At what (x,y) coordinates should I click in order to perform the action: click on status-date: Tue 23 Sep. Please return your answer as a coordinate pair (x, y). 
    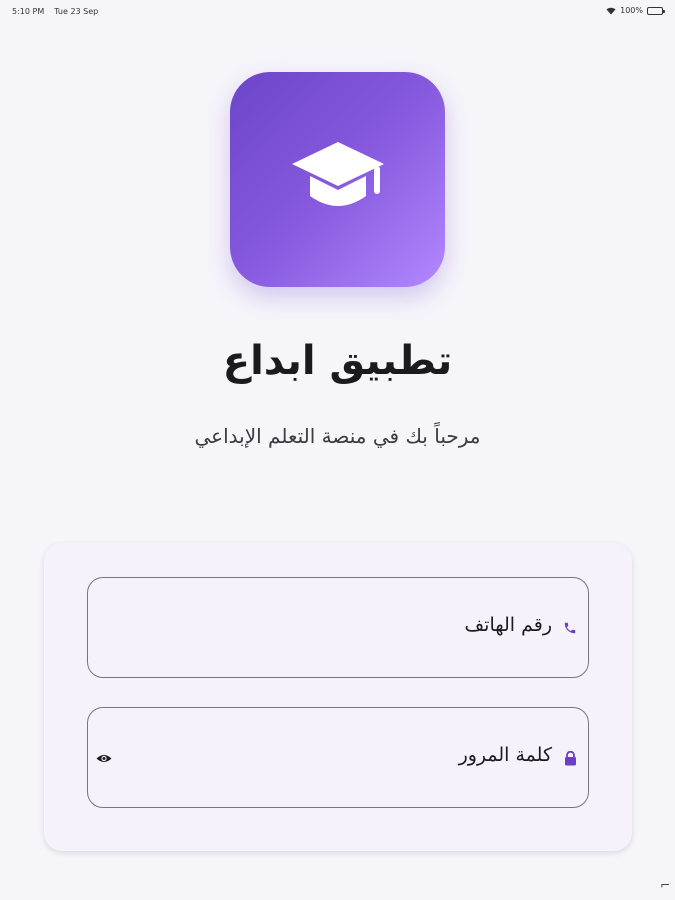
    Looking at the image, I should click on (76, 11).